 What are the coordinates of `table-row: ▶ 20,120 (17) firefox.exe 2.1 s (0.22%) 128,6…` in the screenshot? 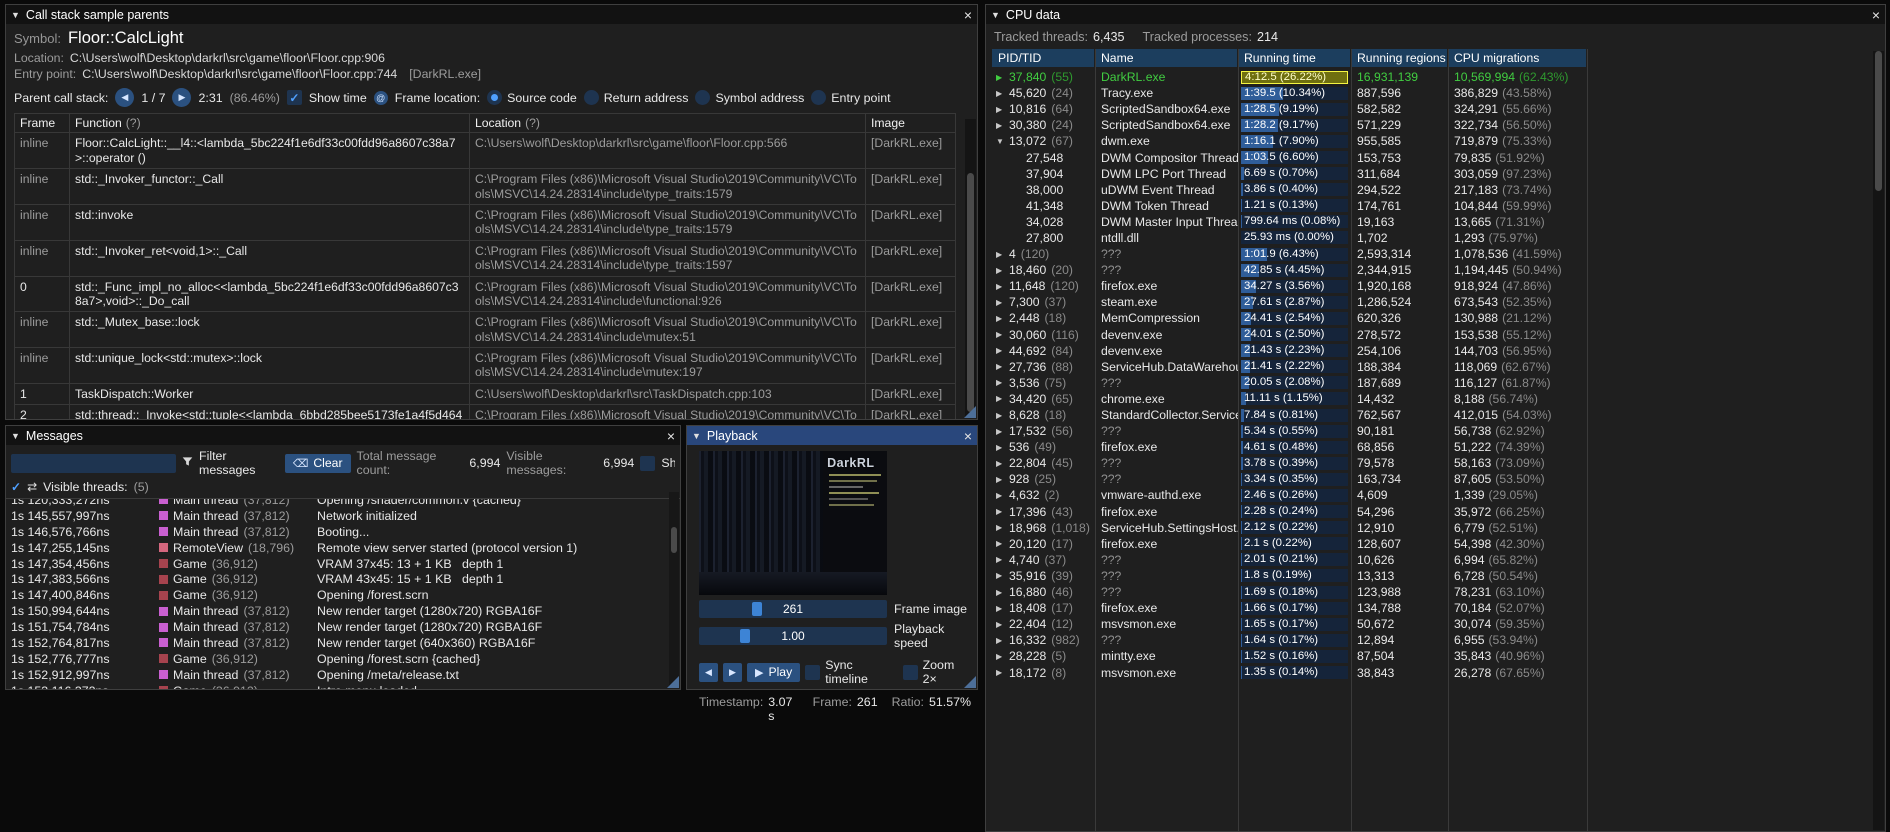 It's located at (1438, 544).